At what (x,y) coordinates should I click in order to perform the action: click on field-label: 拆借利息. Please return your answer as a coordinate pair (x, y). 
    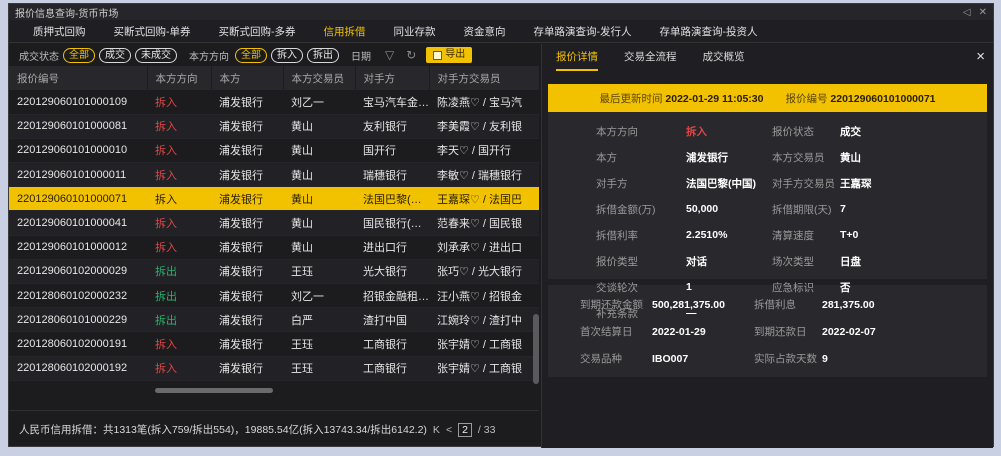
    Looking at the image, I should click on (775, 305).